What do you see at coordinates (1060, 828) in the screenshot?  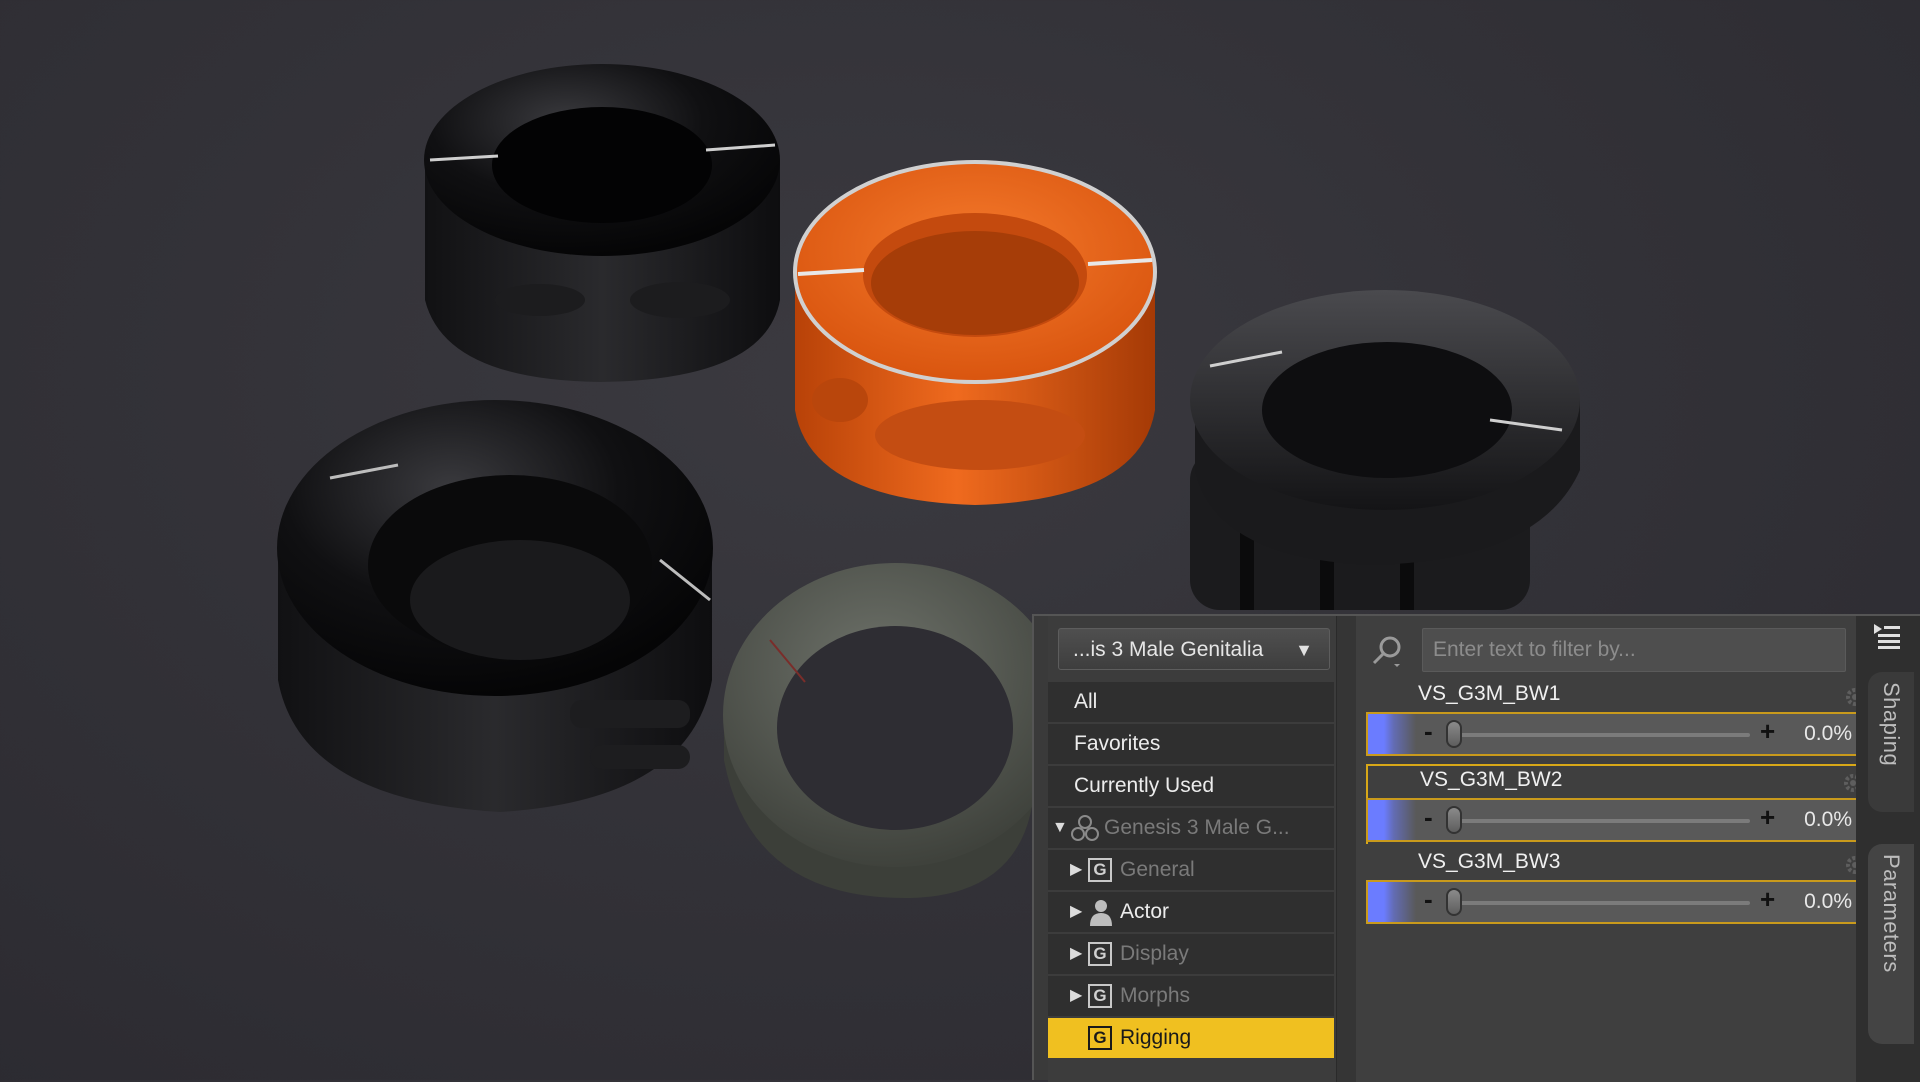 I see `expand-arrow-icon: ▼` at bounding box center [1060, 828].